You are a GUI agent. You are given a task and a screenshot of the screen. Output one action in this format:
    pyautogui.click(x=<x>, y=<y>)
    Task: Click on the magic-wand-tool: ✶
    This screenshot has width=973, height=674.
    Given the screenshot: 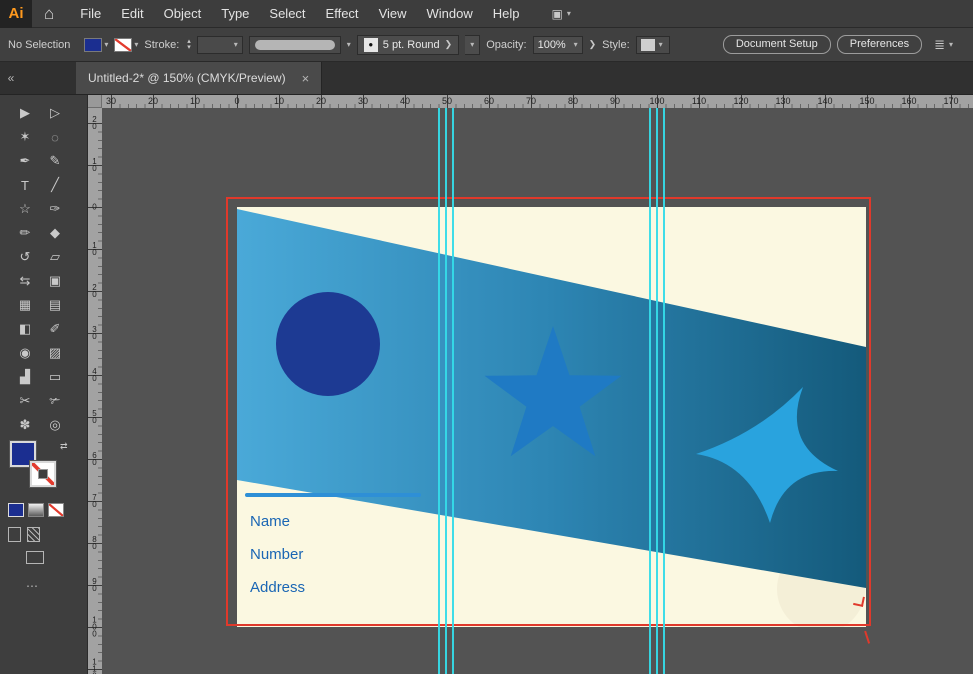 What is the action you would take?
    pyautogui.click(x=25, y=137)
    